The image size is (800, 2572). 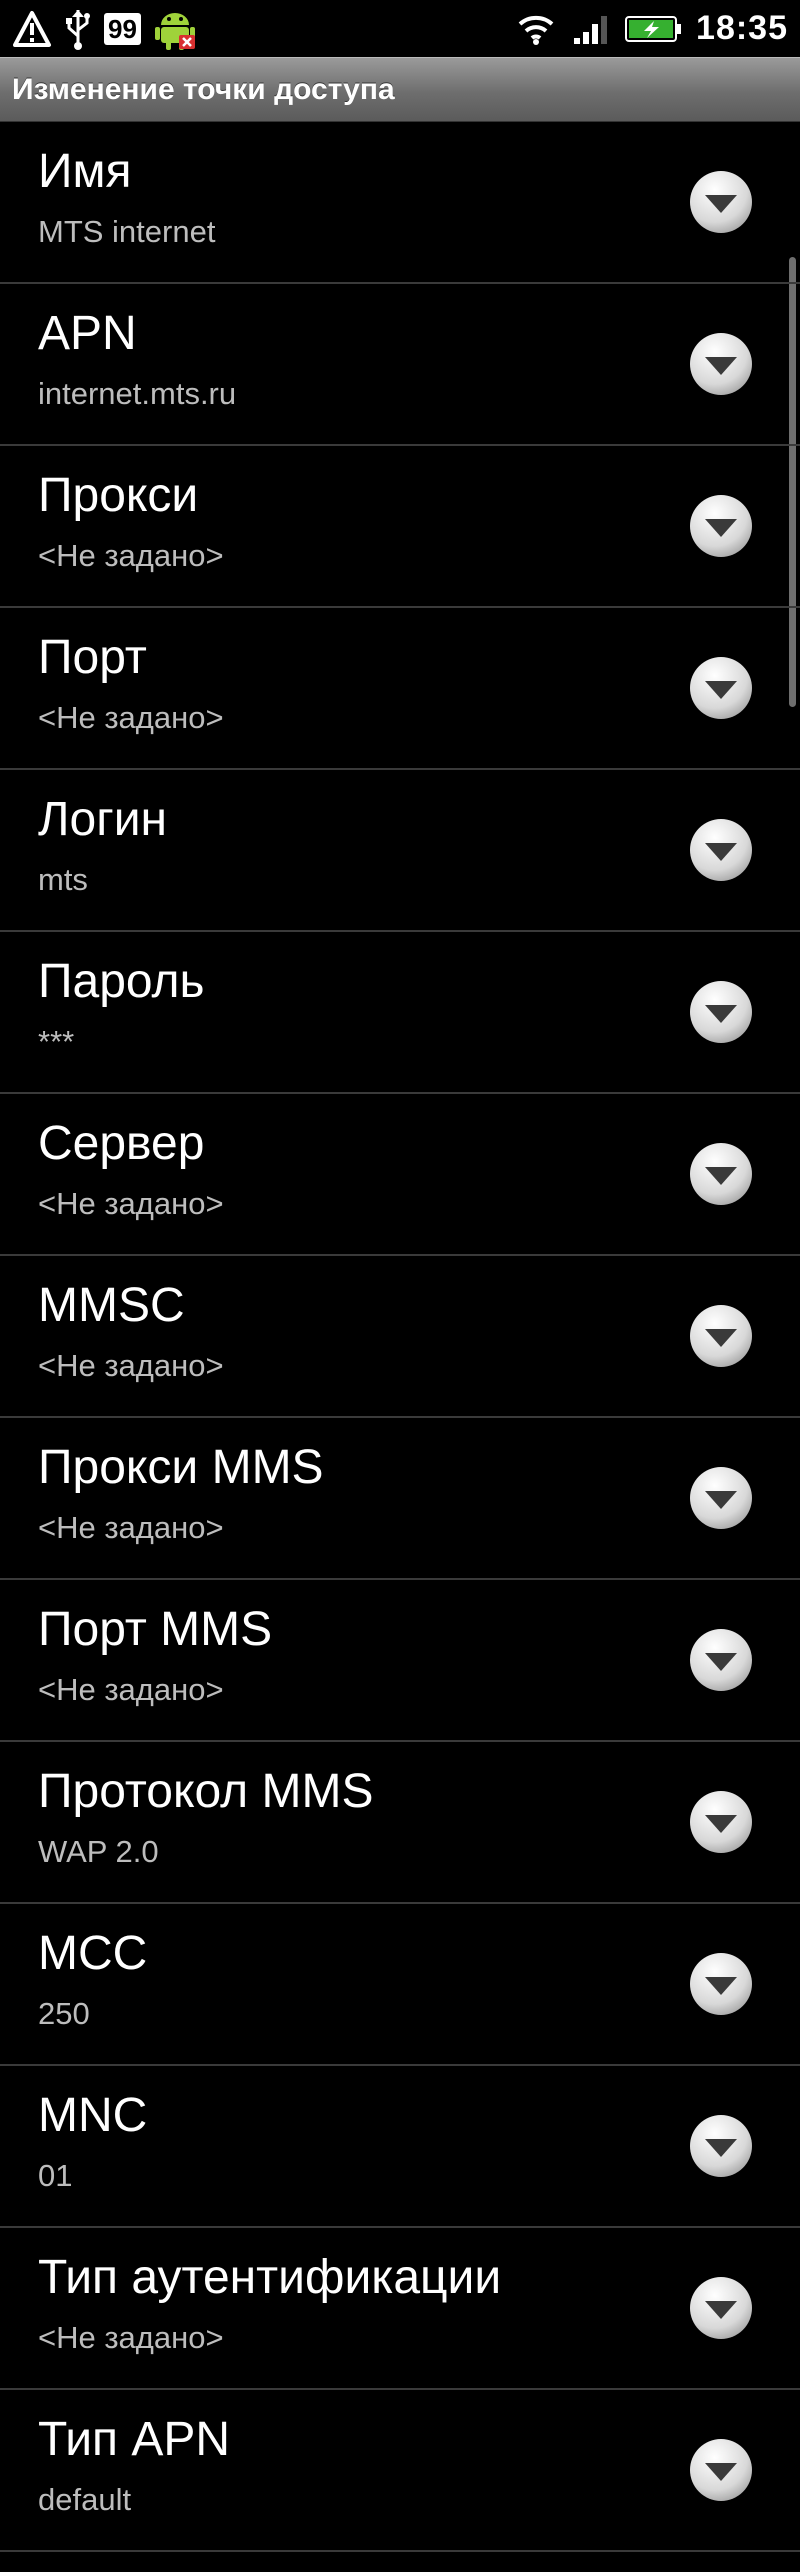 I want to click on item-title: Прокси MMS, so click(x=181, y=1467).